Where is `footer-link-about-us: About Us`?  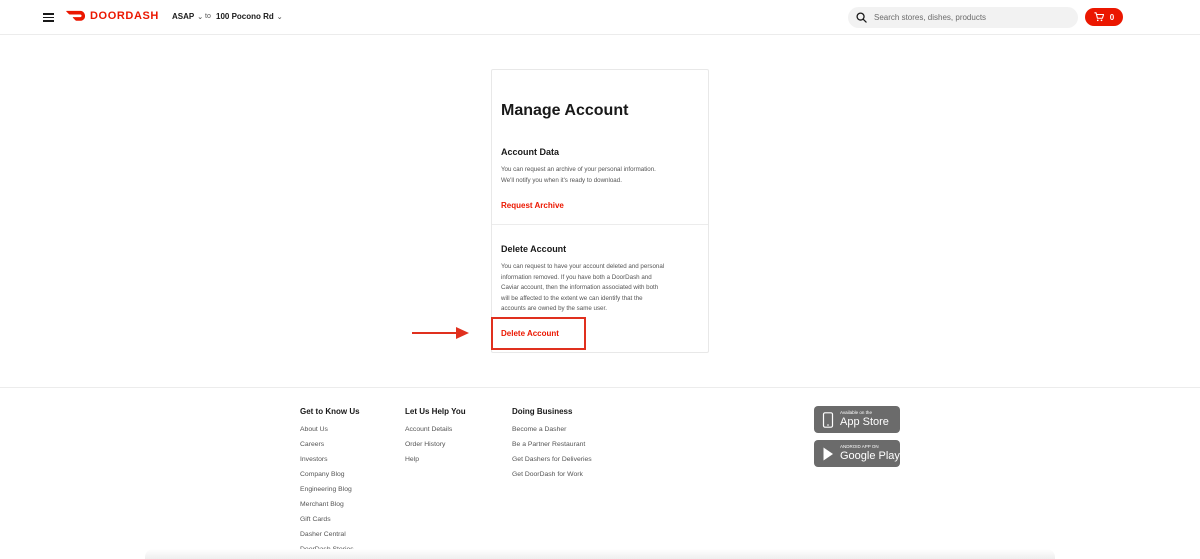 footer-link-about-us: About Us is located at coordinates (330, 430).